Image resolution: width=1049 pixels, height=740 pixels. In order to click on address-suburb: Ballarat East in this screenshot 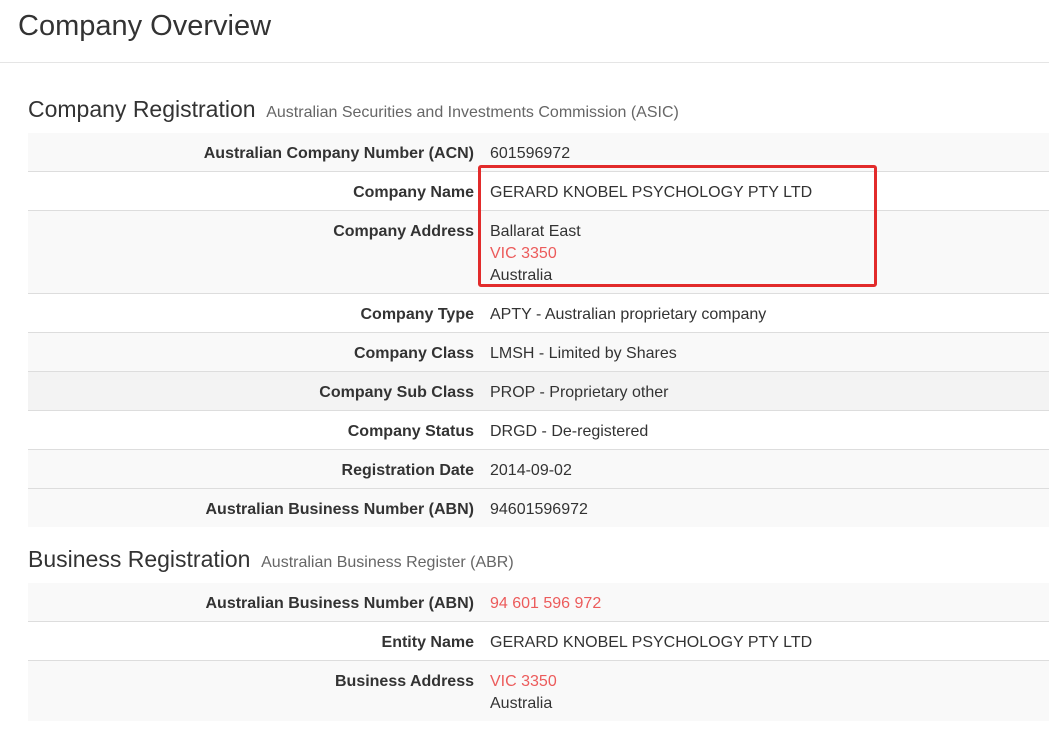, I will do `click(535, 231)`.